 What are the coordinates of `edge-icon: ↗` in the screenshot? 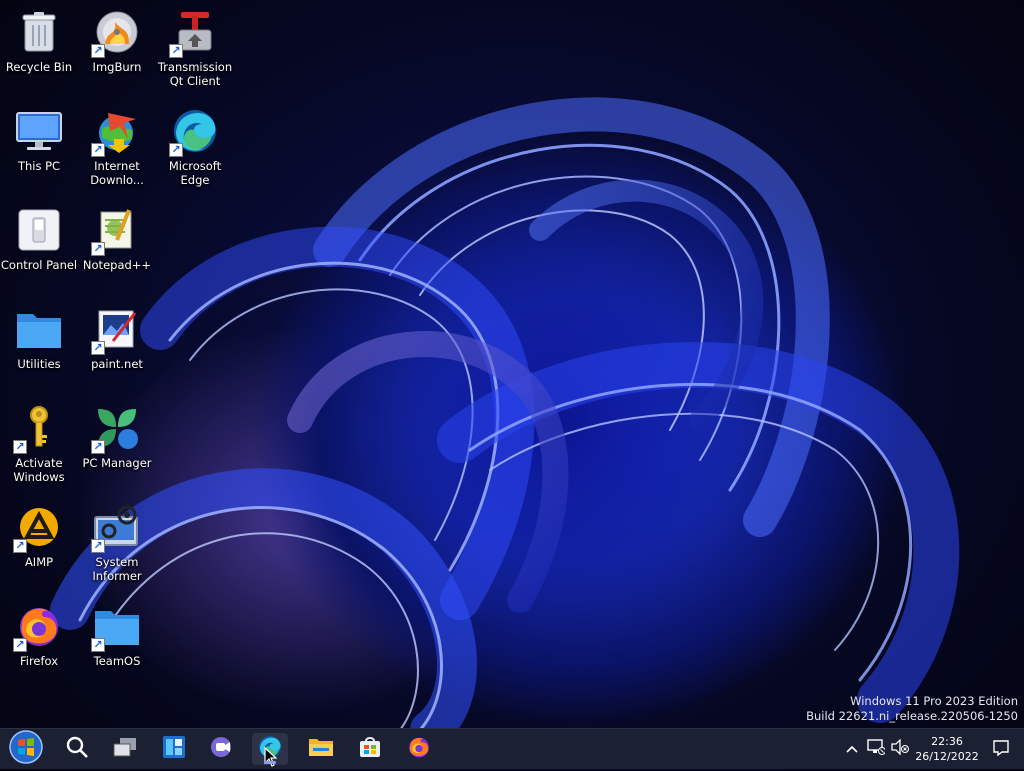 It's located at (194, 132).